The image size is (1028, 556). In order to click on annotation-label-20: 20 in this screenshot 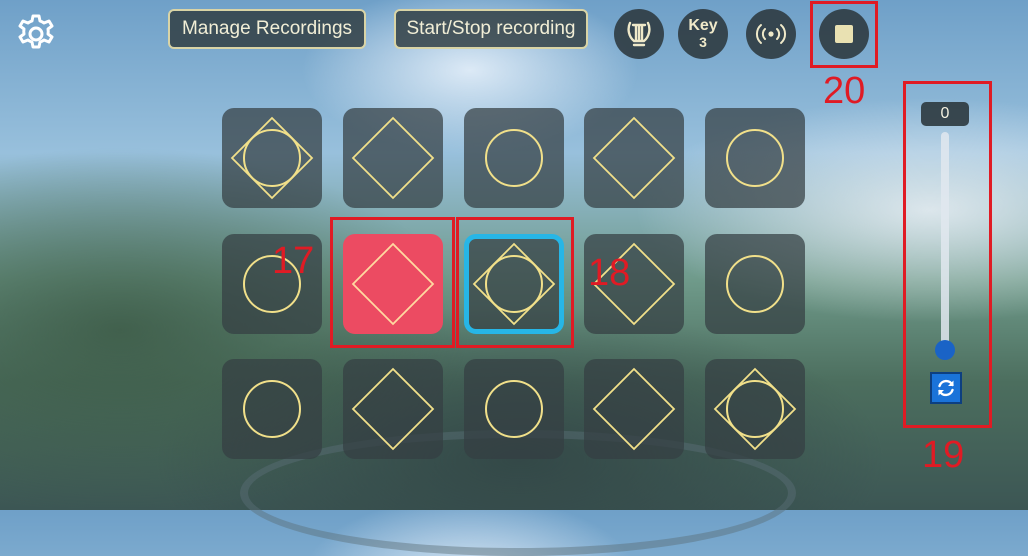, I will do `click(844, 91)`.